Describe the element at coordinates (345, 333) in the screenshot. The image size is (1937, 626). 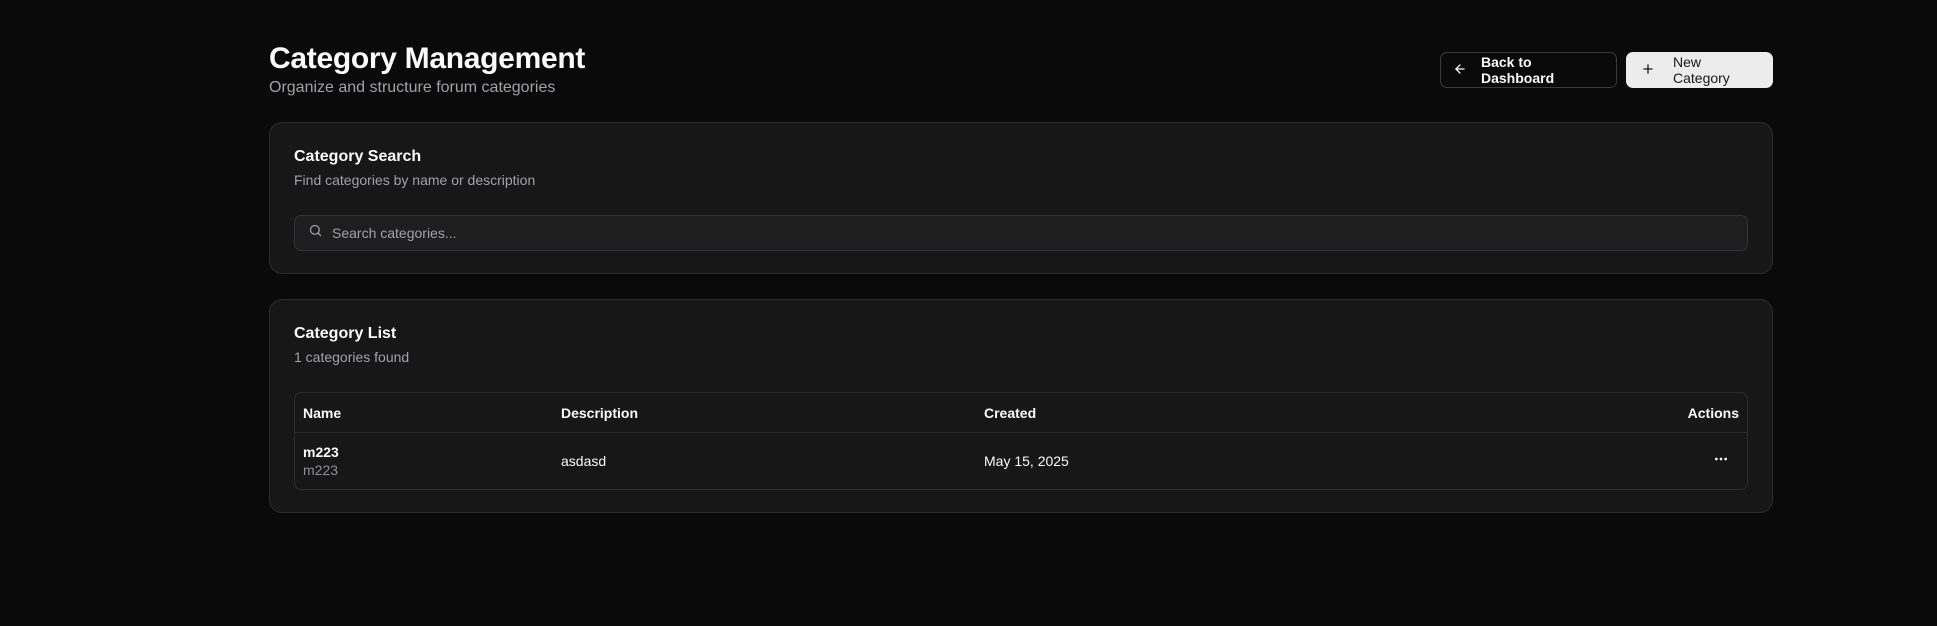
I see `list-card-title: Category List` at that location.